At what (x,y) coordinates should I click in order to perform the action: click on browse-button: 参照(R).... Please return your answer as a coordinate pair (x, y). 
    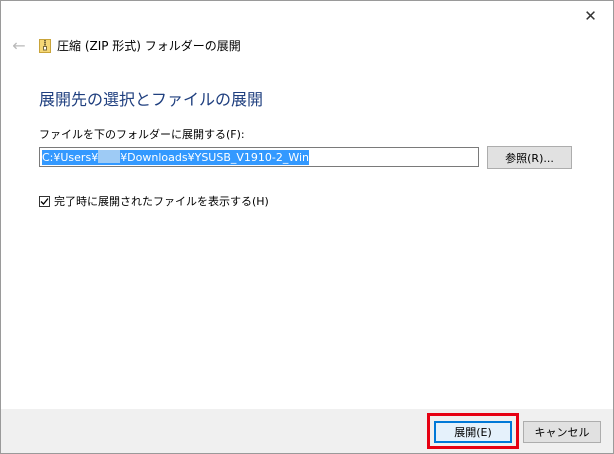
    Looking at the image, I should click on (529, 157).